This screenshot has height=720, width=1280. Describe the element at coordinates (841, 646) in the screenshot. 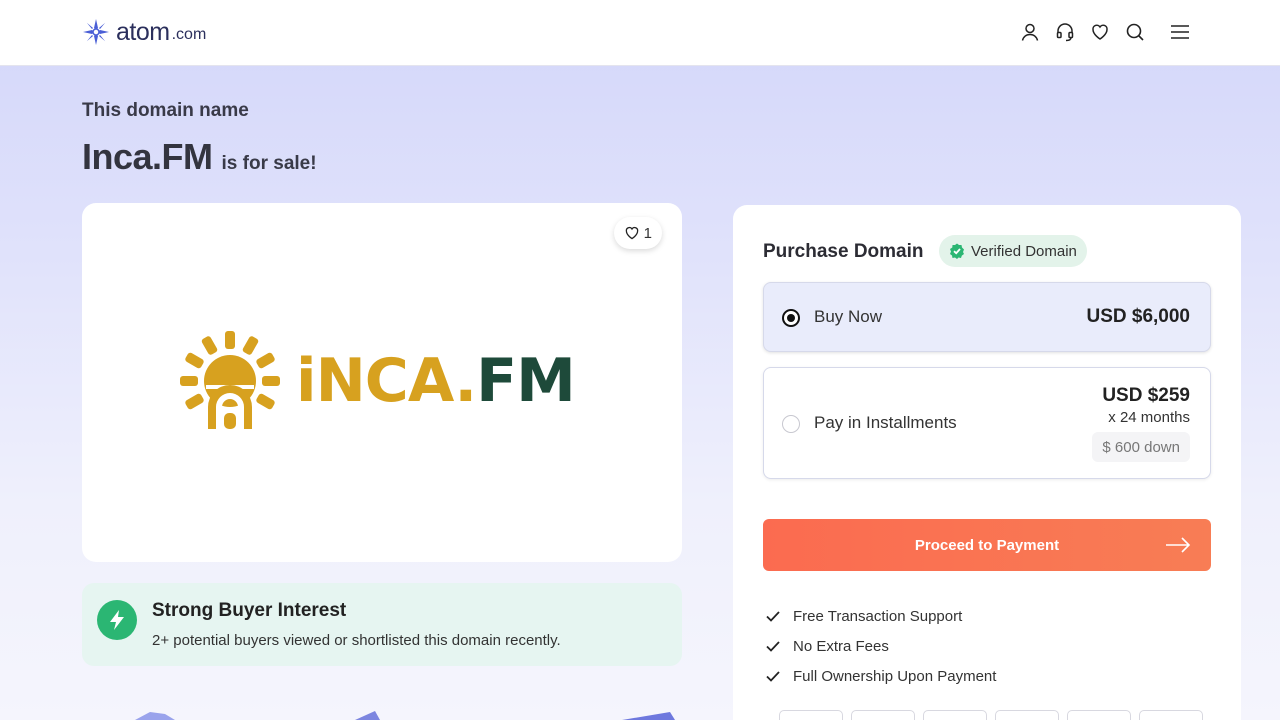

I see `feature-label: No Extra Fees` at that location.